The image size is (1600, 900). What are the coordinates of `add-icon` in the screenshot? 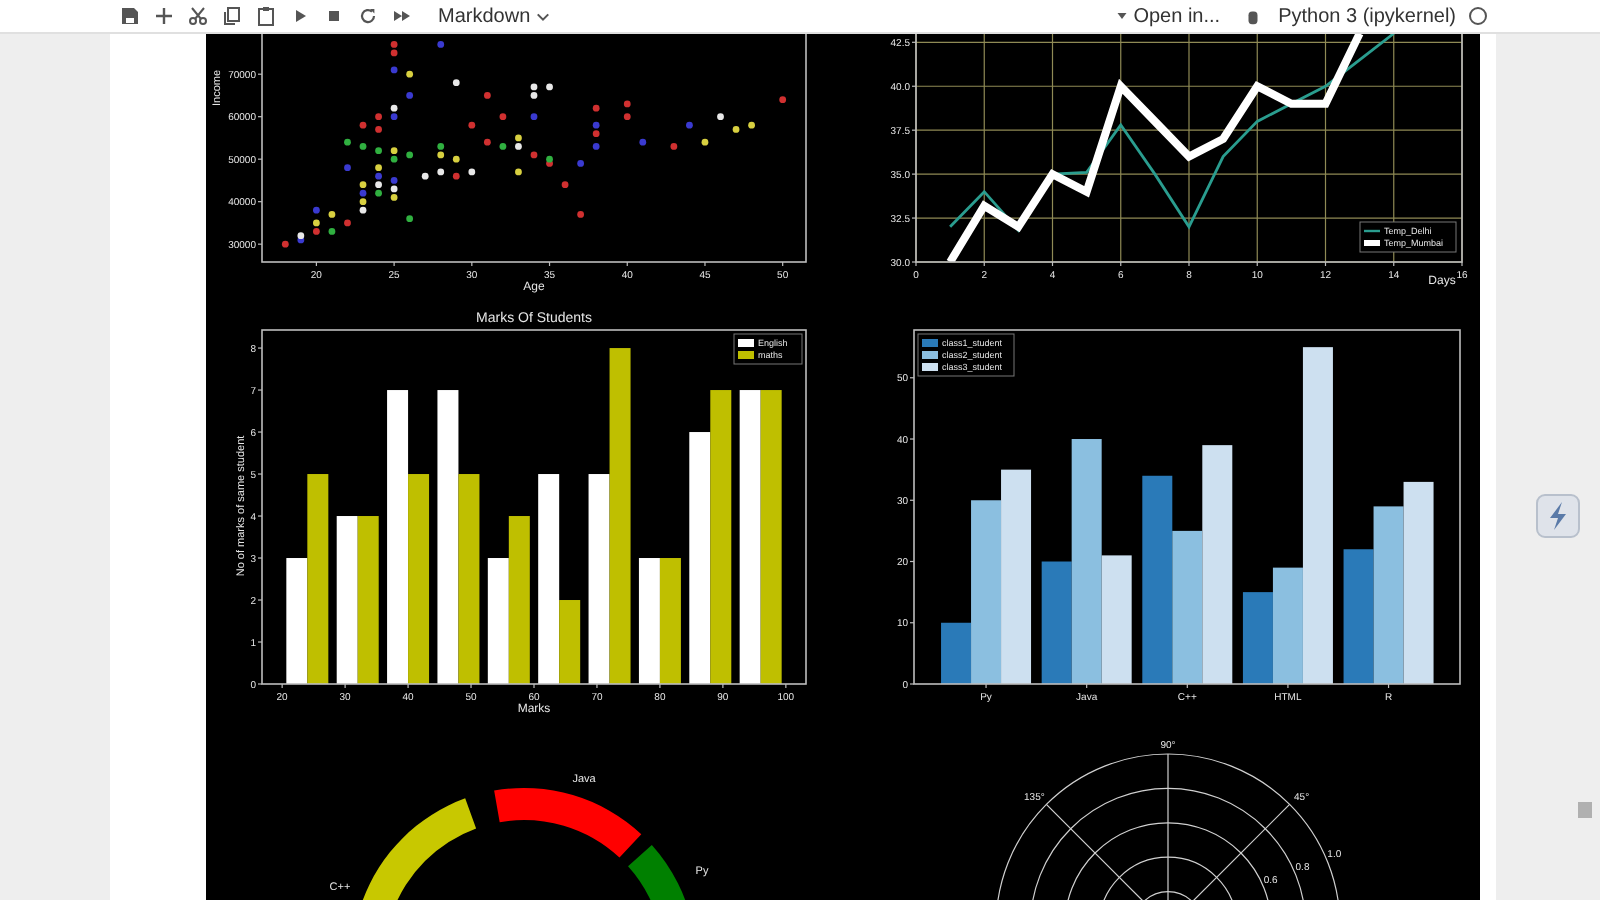 It's located at (164, 16).